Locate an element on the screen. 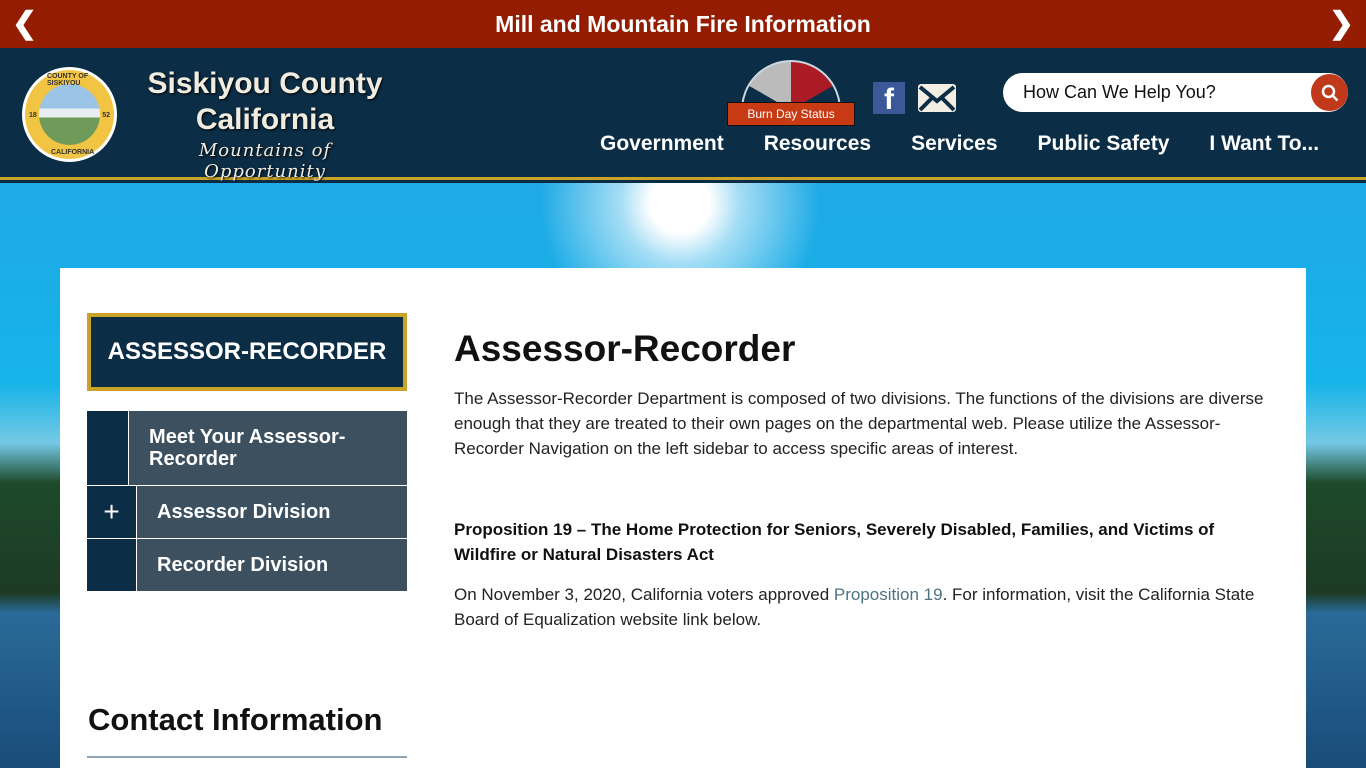 This screenshot has width=1366, height=768. search-box is located at coordinates (1175, 92).